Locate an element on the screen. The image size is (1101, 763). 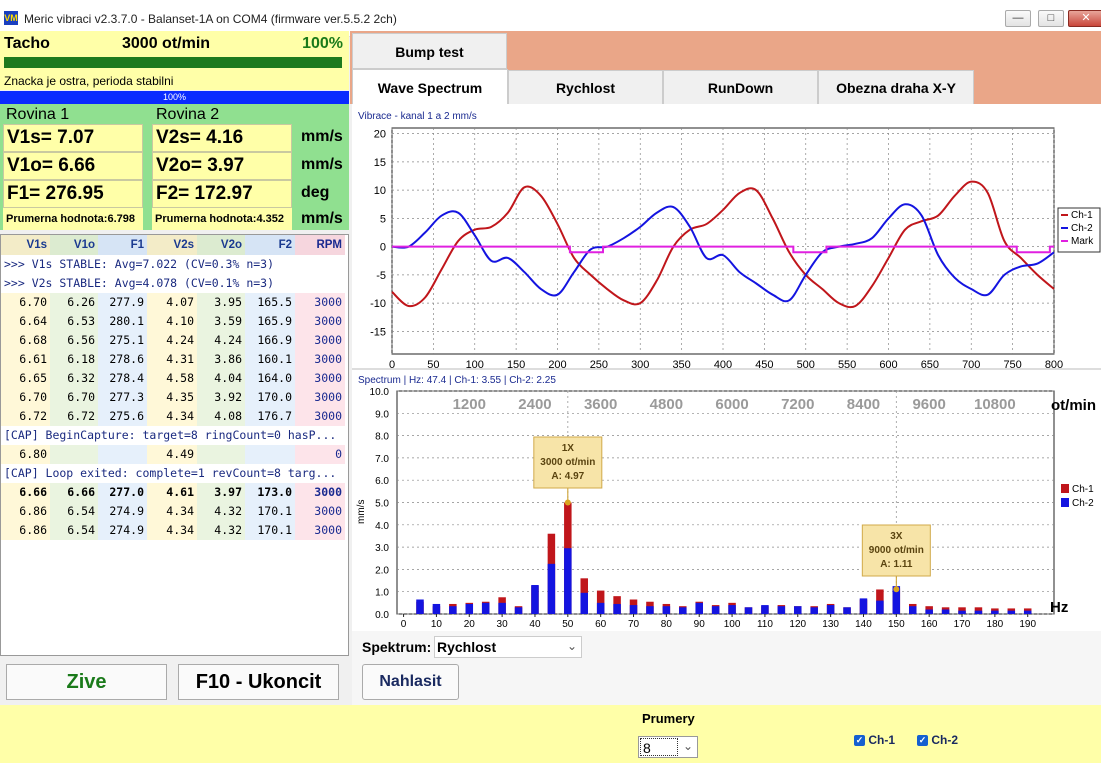
table-row: 6.65 6.32 278.4 4.58 4.04 164.0 3000 is located at coordinates (174, 378).